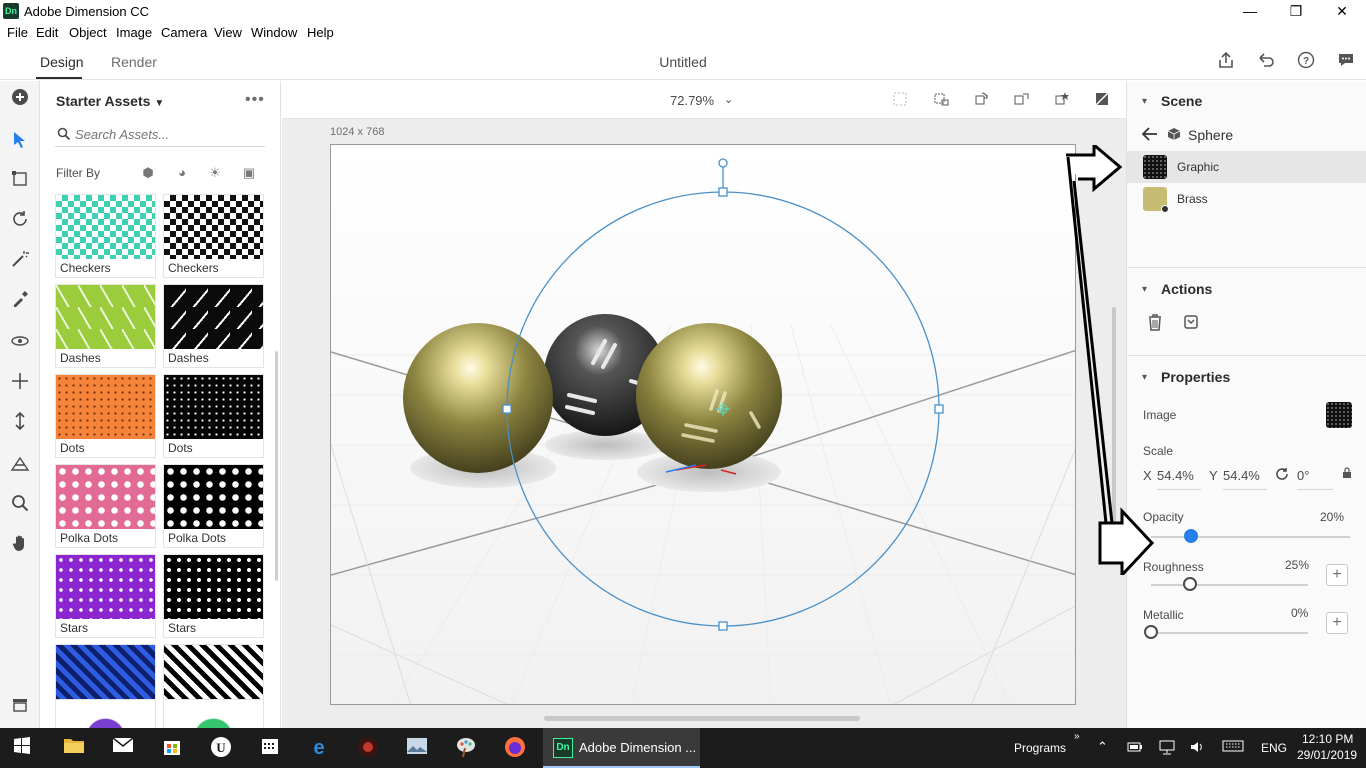 The image size is (1366, 768). I want to click on image-thumbnail, so click(1339, 415).